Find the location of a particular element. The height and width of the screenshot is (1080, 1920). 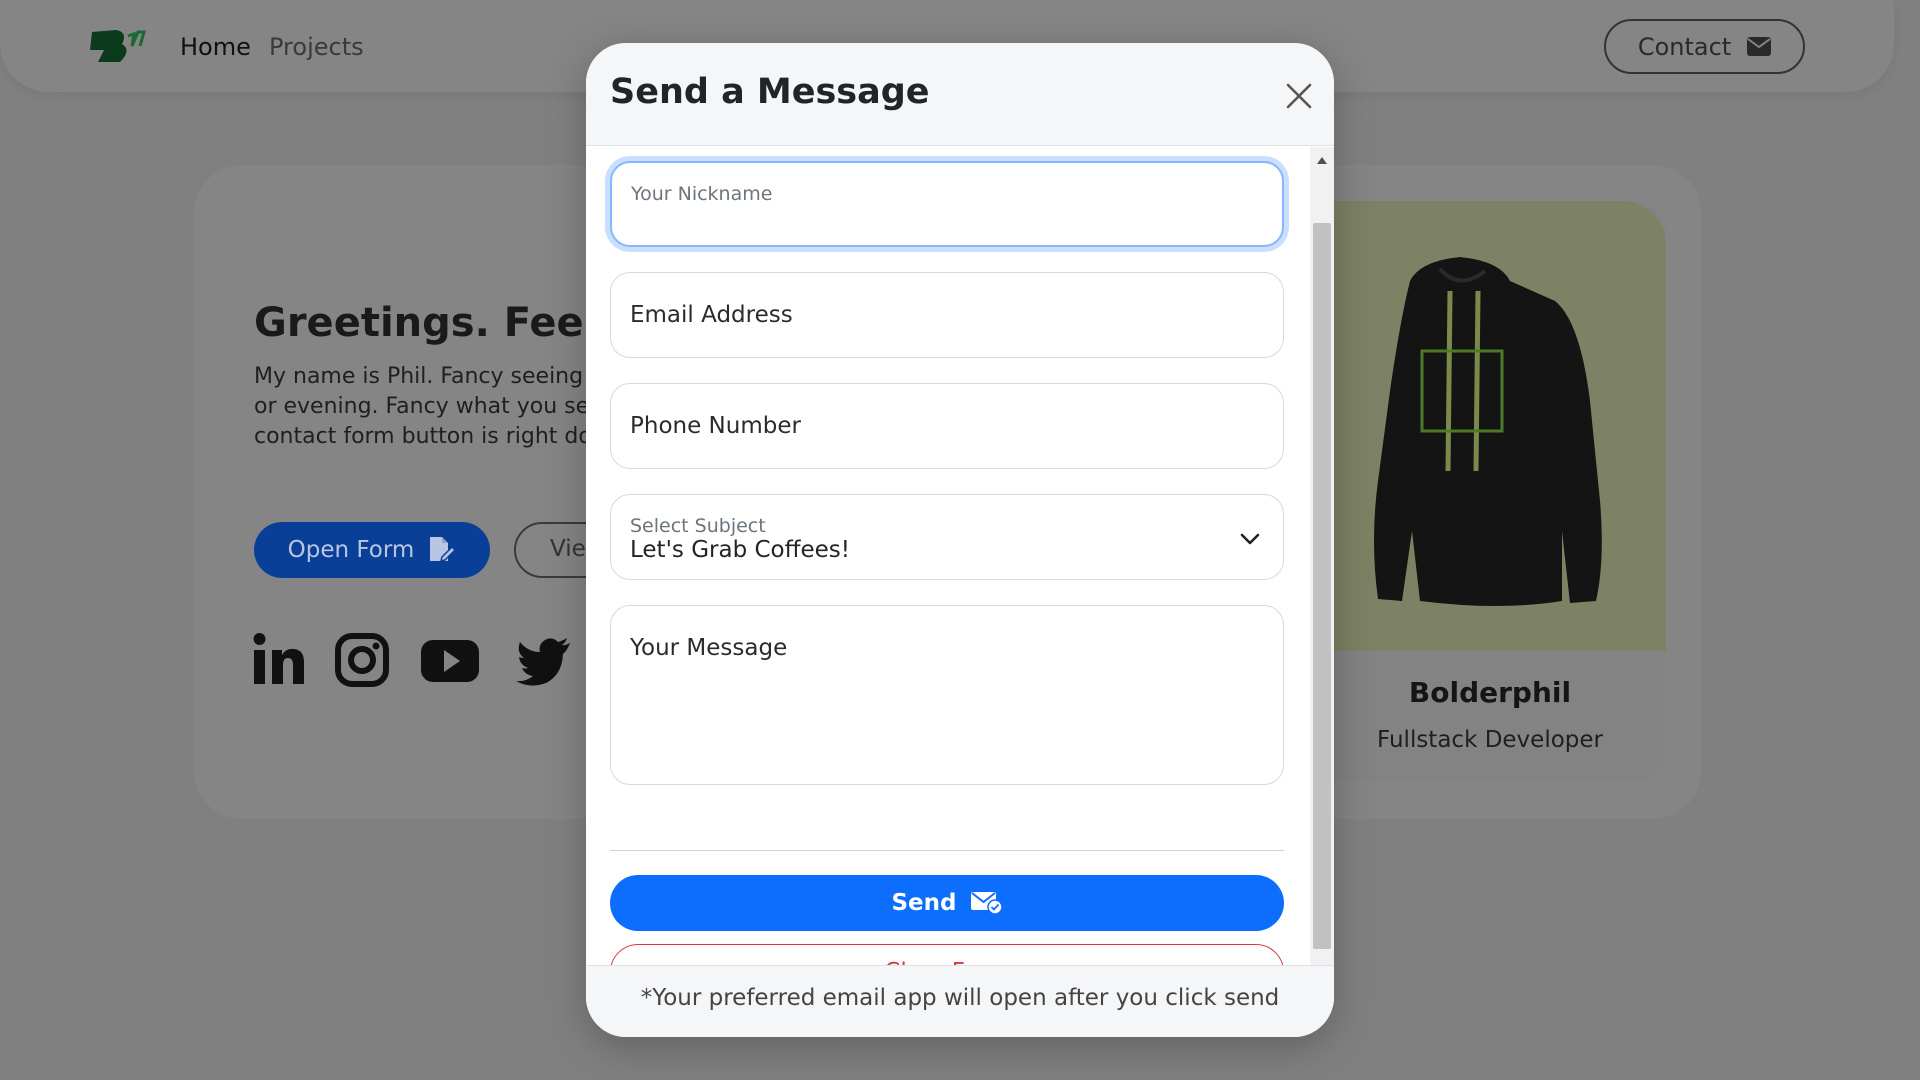

modal-header: Send a Message is located at coordinates (960, 94).